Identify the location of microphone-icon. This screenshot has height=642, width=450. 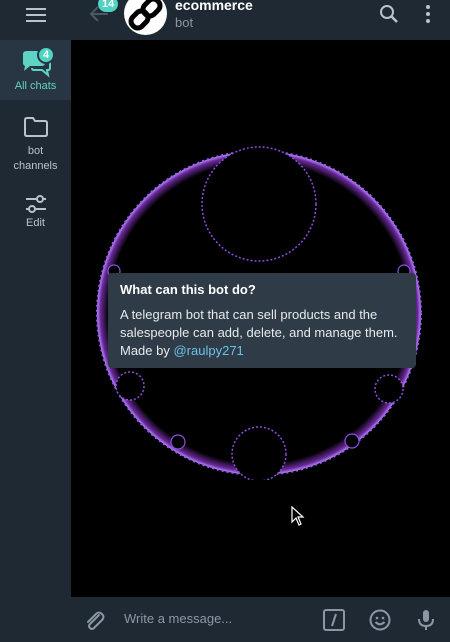
(426, 620).